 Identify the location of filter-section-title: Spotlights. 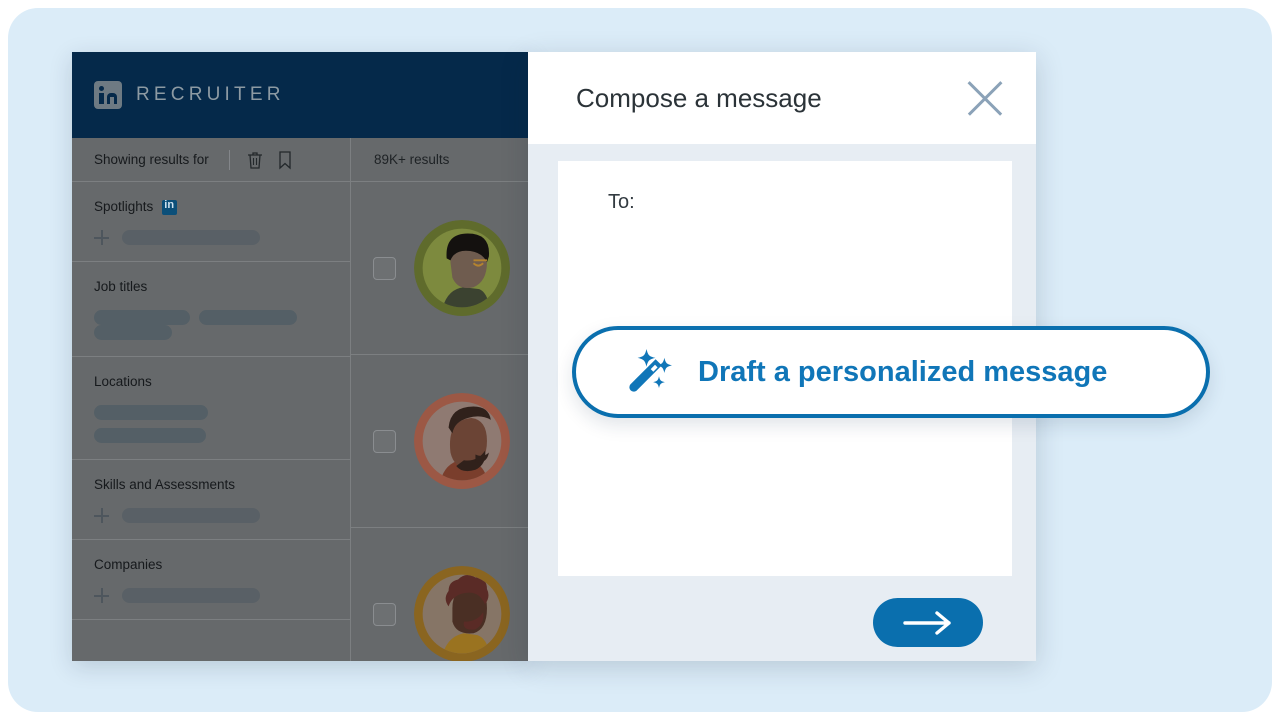
(211, 206).